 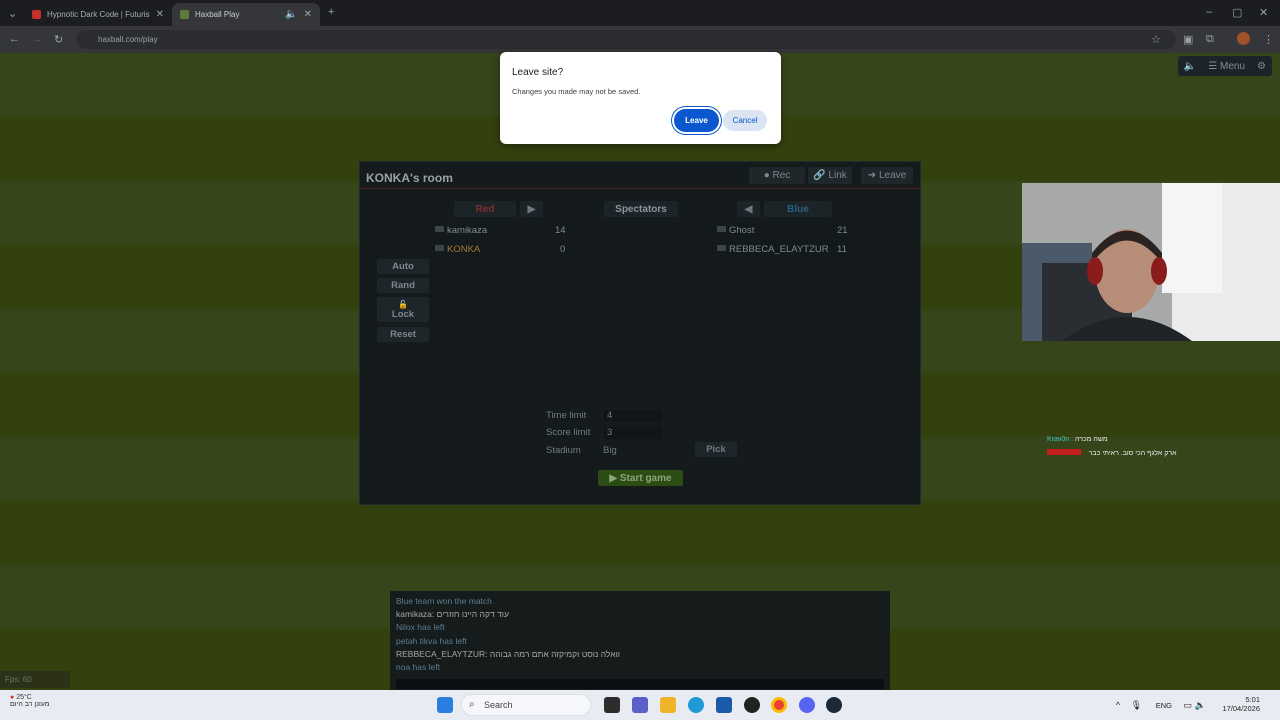 I want to click on chat-line: Blue team won the match, so click(x=444, y=601).